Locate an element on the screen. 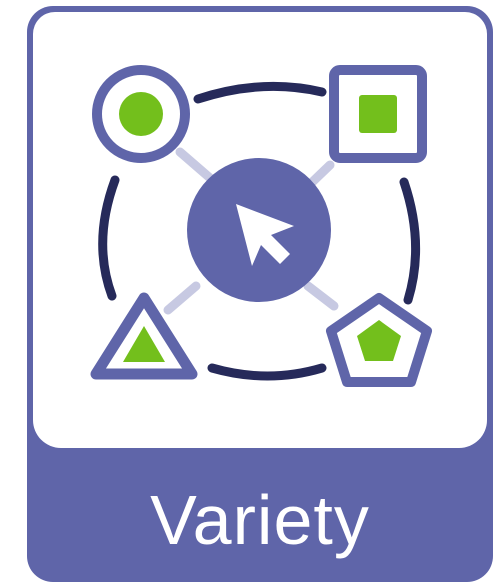 Image resolution: width=495 pixels, height=586 pixels. pentagon-shape-icon is located at coordinates (379, 340).